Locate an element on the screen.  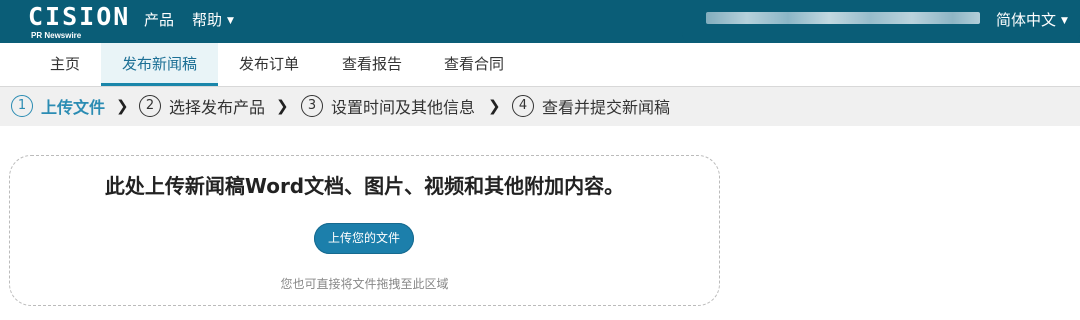
step-set-time: 3 设置时间及其他信息 is located at coordinates (388, 106).